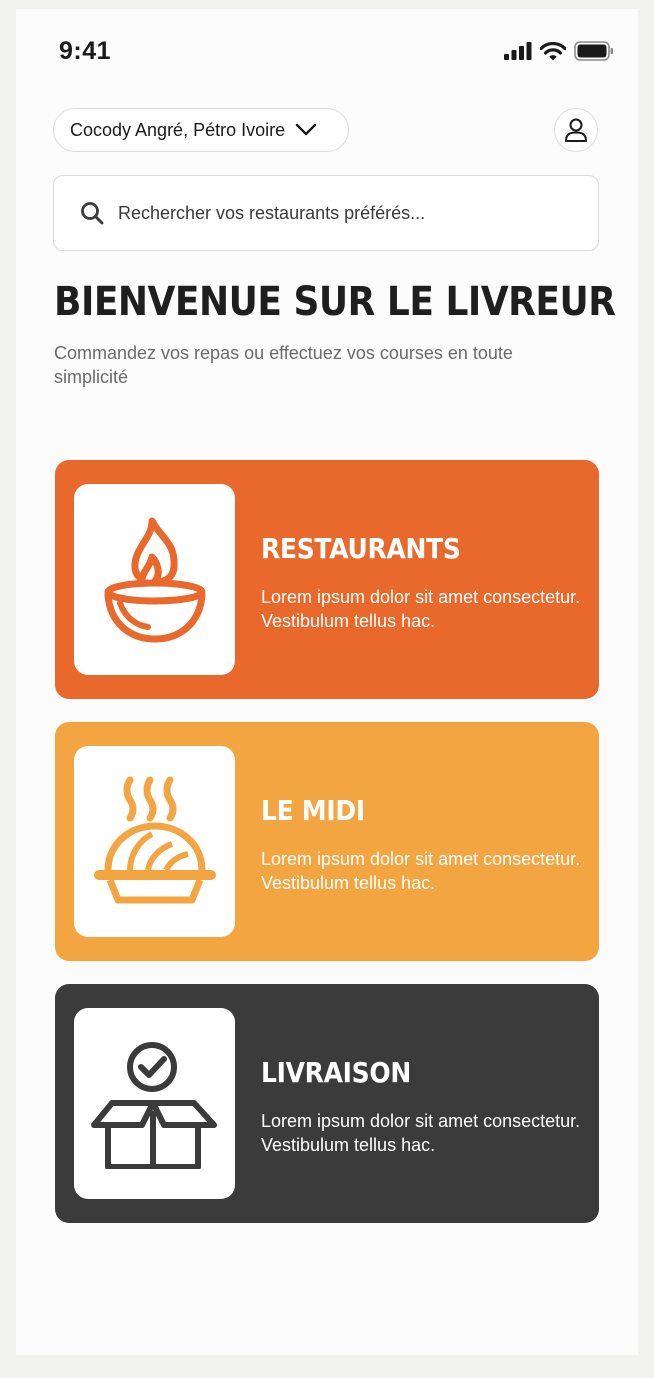 The width and height of the screenshot is (654, 1378). I want to click on user-icon, so click(576, 130).